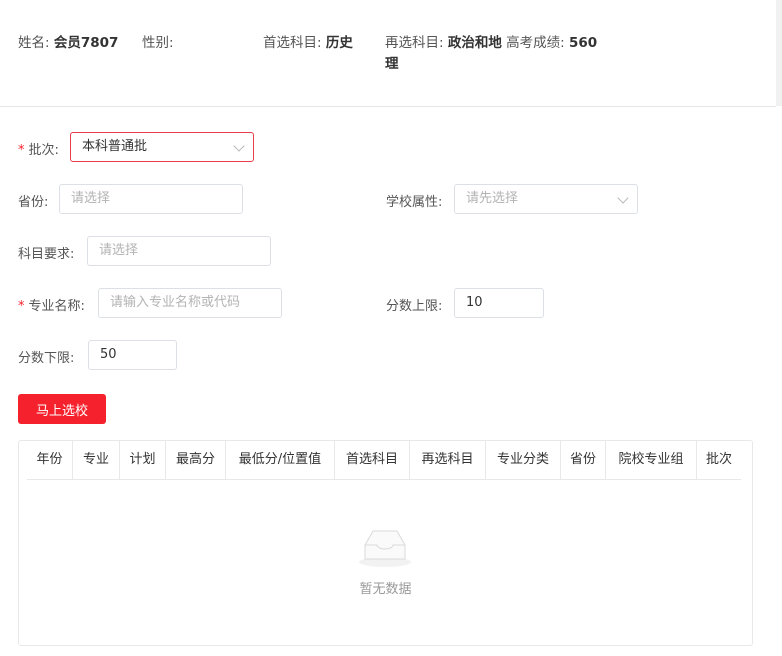  I want to click on profile-second-subject: 再选科目: 政治和地 高考成绩: 560, so click(491, 43).